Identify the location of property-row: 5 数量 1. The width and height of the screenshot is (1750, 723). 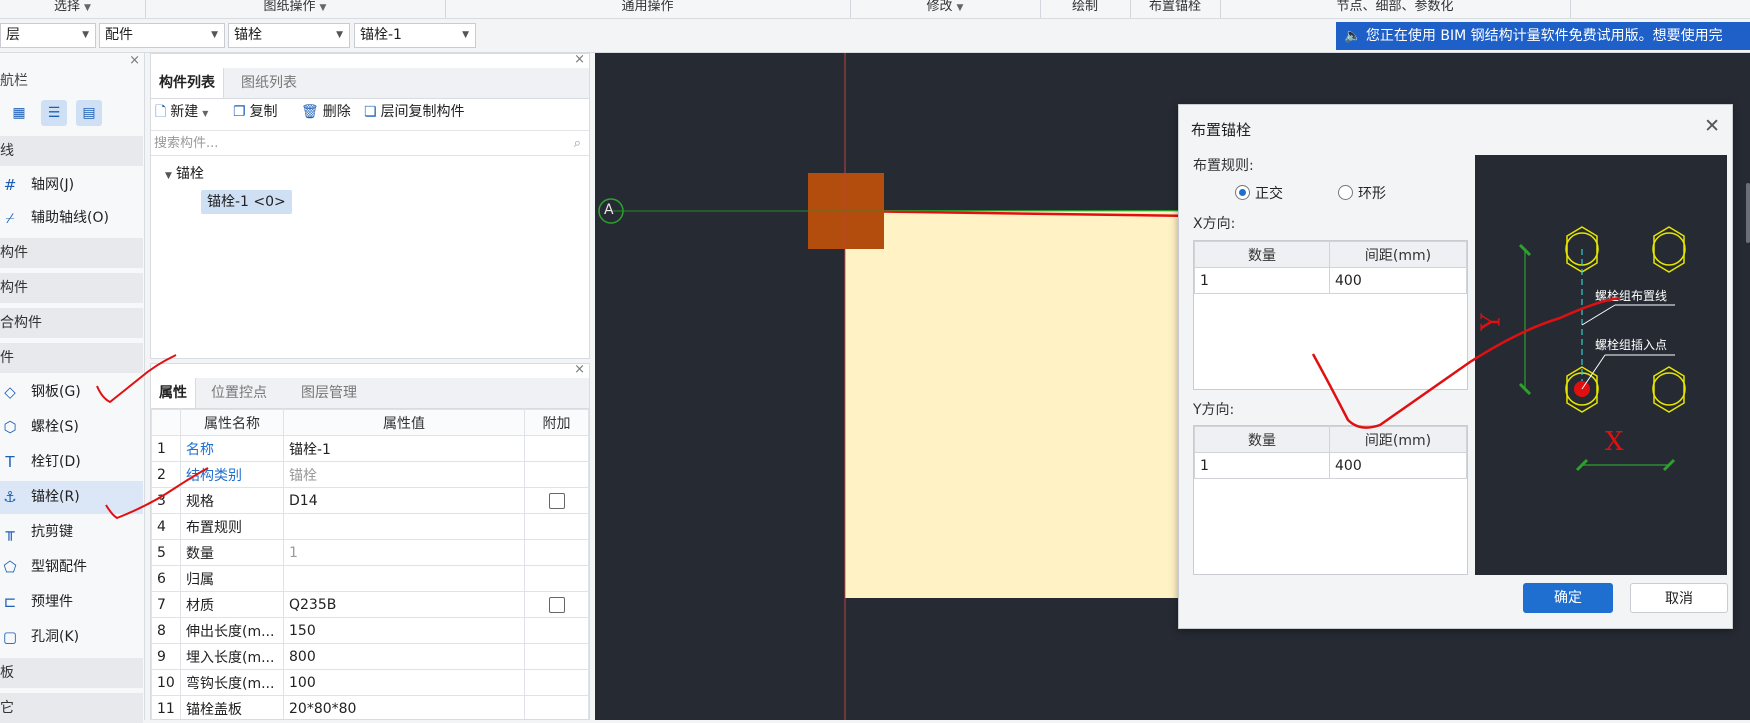
(370, 552).